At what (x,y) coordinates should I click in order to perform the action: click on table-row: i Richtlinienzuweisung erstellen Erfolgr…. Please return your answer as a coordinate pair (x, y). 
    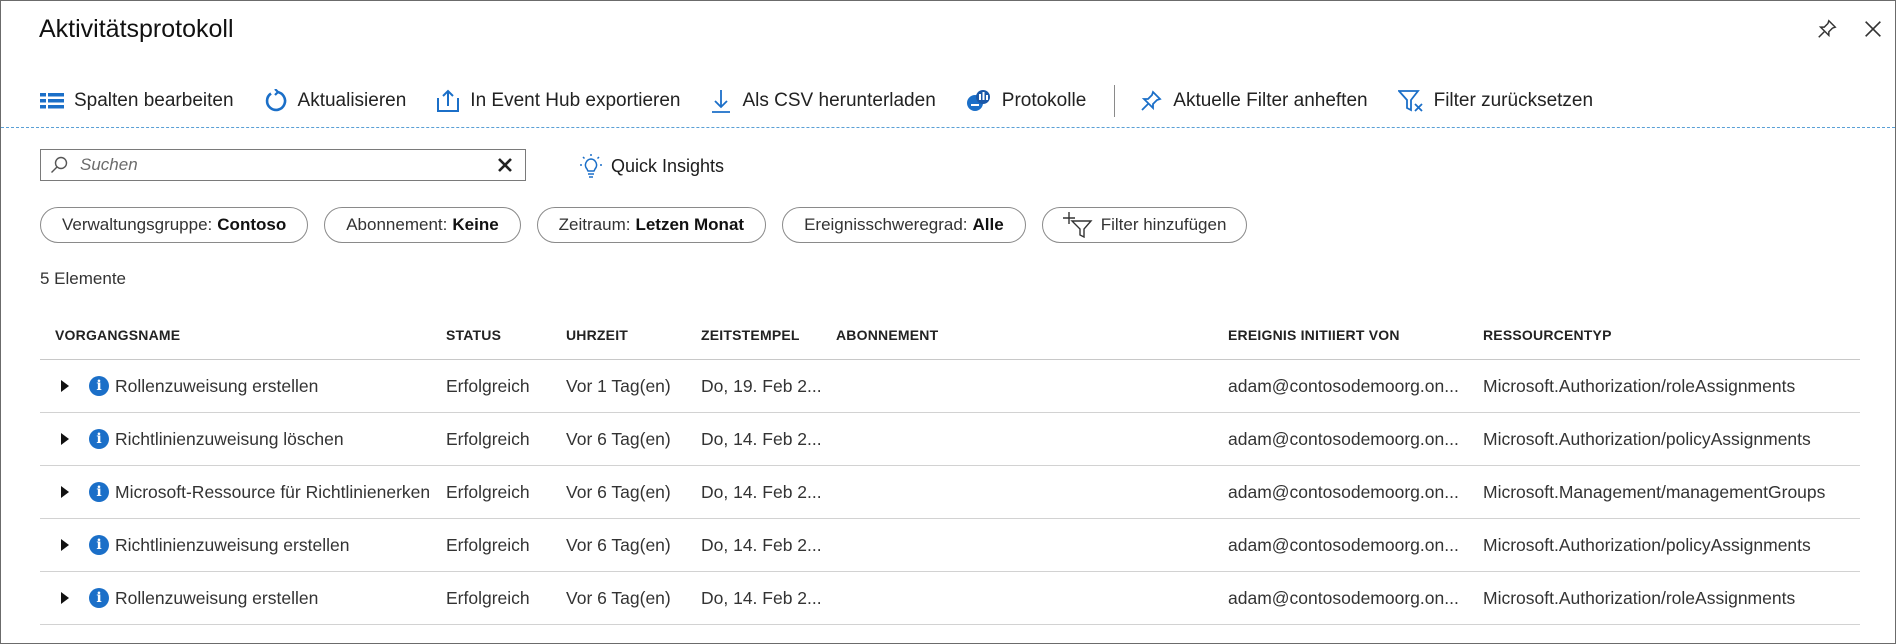
    Looking at the image, I should click on (950, 545).